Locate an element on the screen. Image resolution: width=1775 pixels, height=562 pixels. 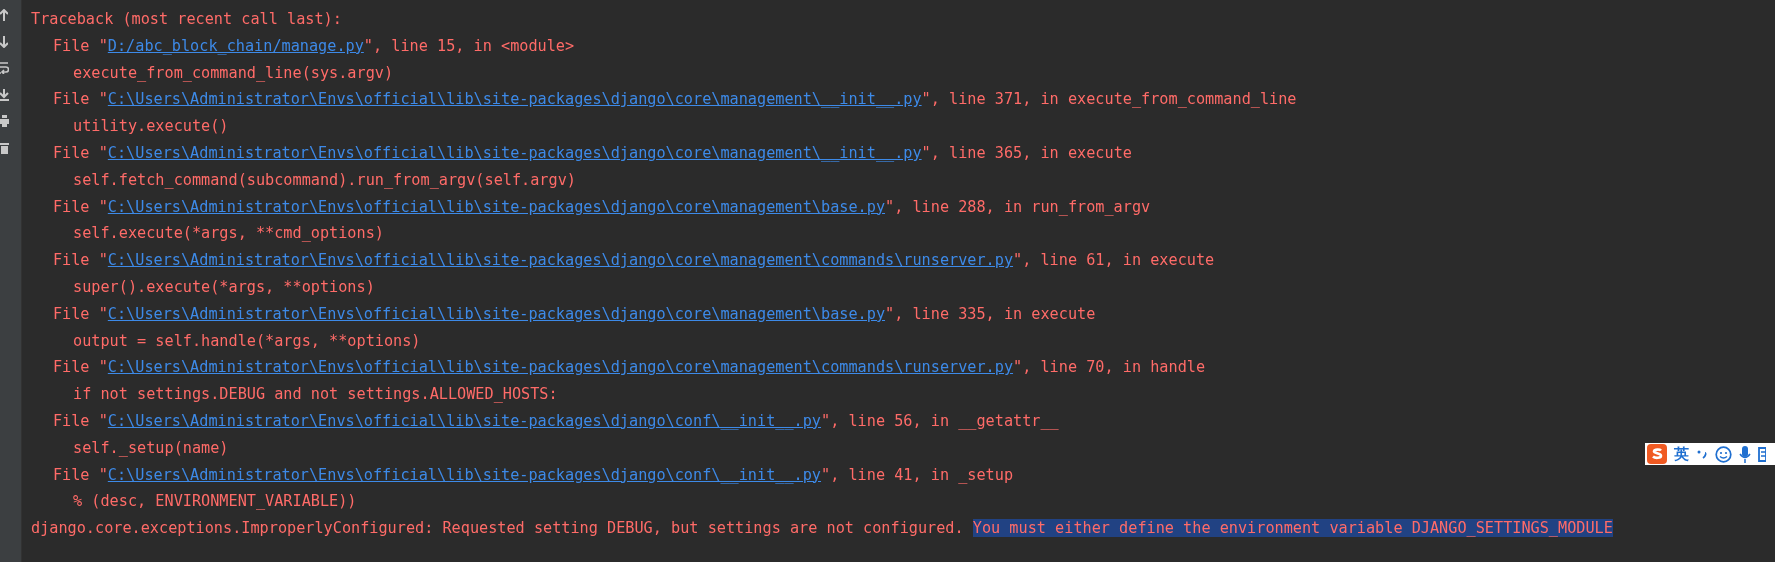
code-line: % (desc, ENVIRONMENT_VARIABLE)) is located at coordinates (215, 501).